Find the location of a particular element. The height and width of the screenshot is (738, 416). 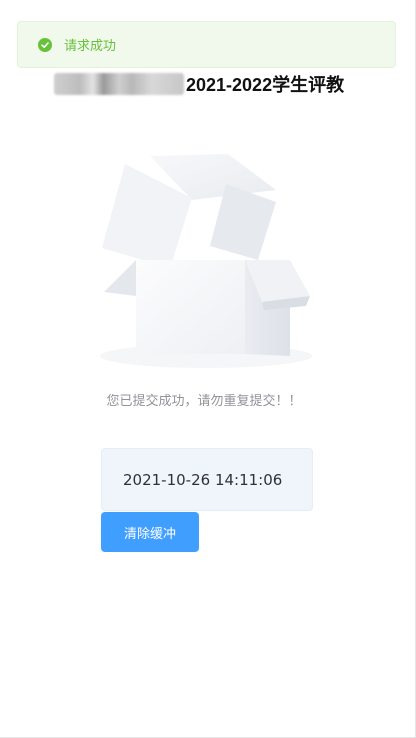

redacted-title-prefix is located at coordinates (119, 84).